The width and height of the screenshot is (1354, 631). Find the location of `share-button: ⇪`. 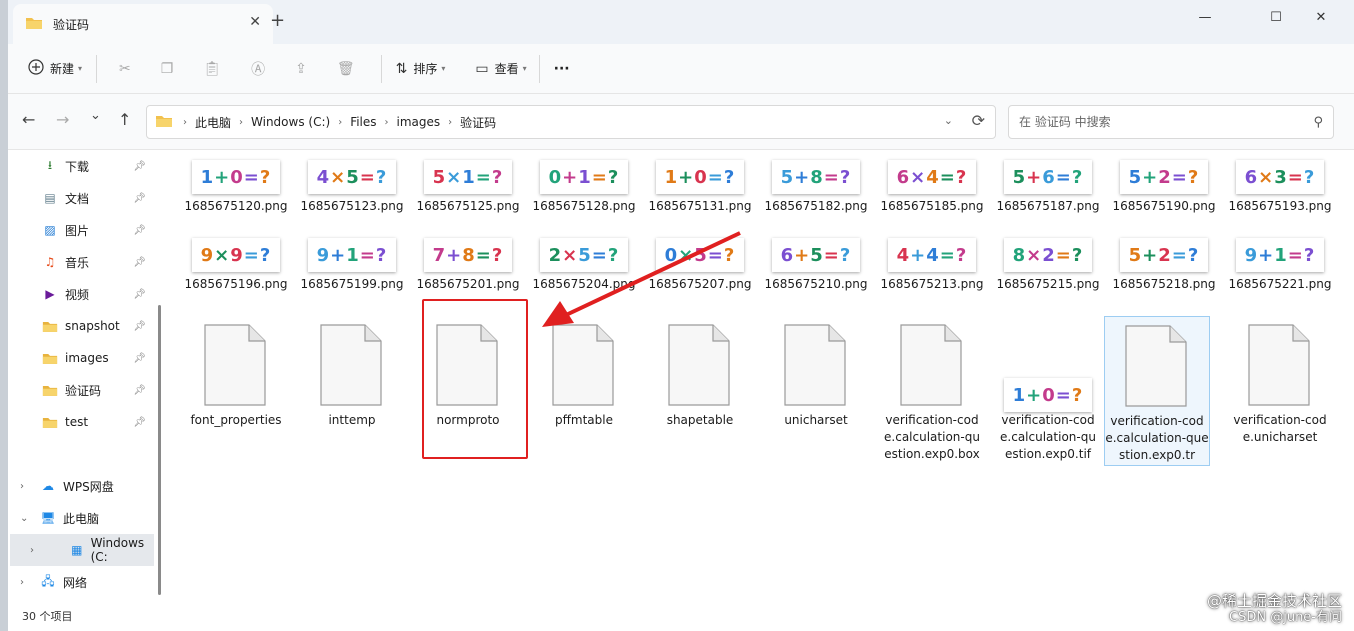

share-button: ⇪ is located at coordinates (304, 69).